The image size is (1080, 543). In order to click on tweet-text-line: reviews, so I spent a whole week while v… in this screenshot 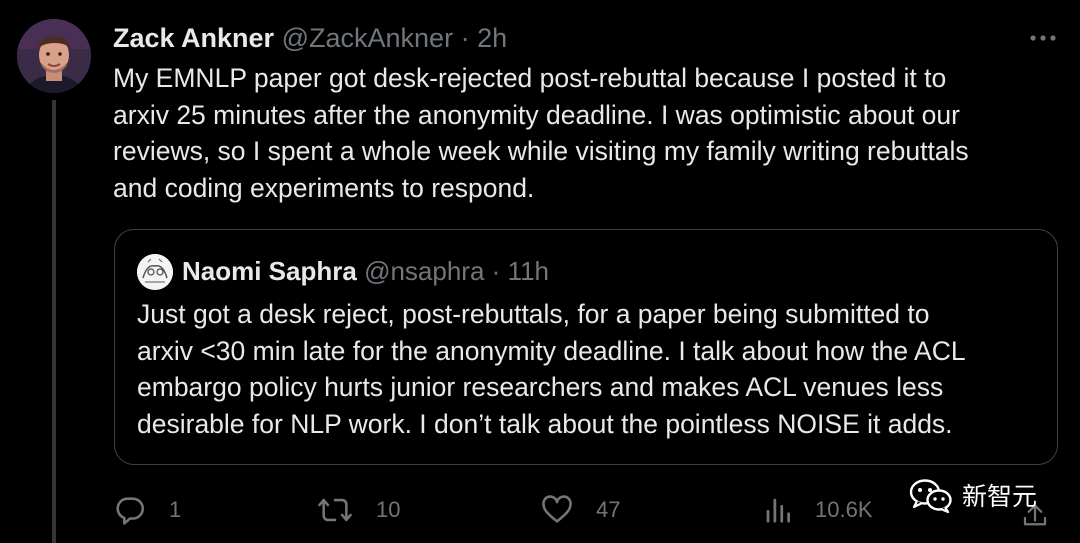, I will do `click(541, 151)`.